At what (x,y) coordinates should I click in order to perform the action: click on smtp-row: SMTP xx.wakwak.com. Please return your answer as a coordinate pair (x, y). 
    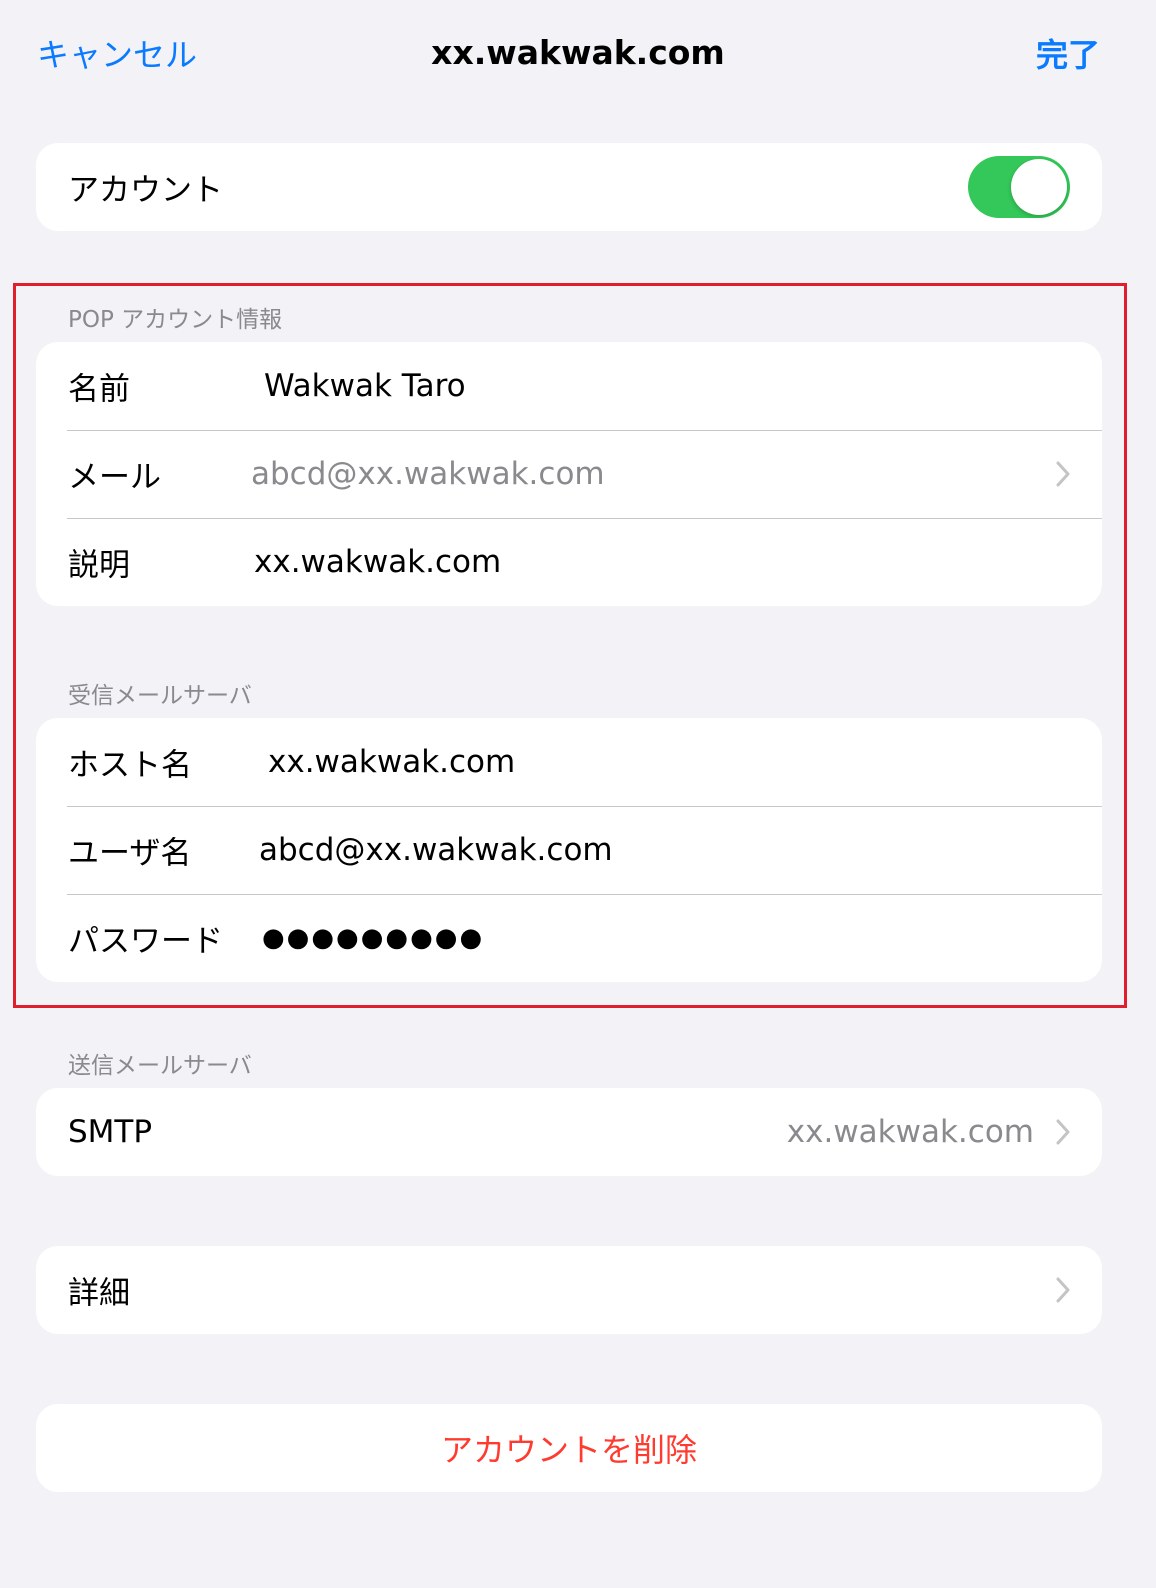
    Looking at the image, I should click on (569, 1132).